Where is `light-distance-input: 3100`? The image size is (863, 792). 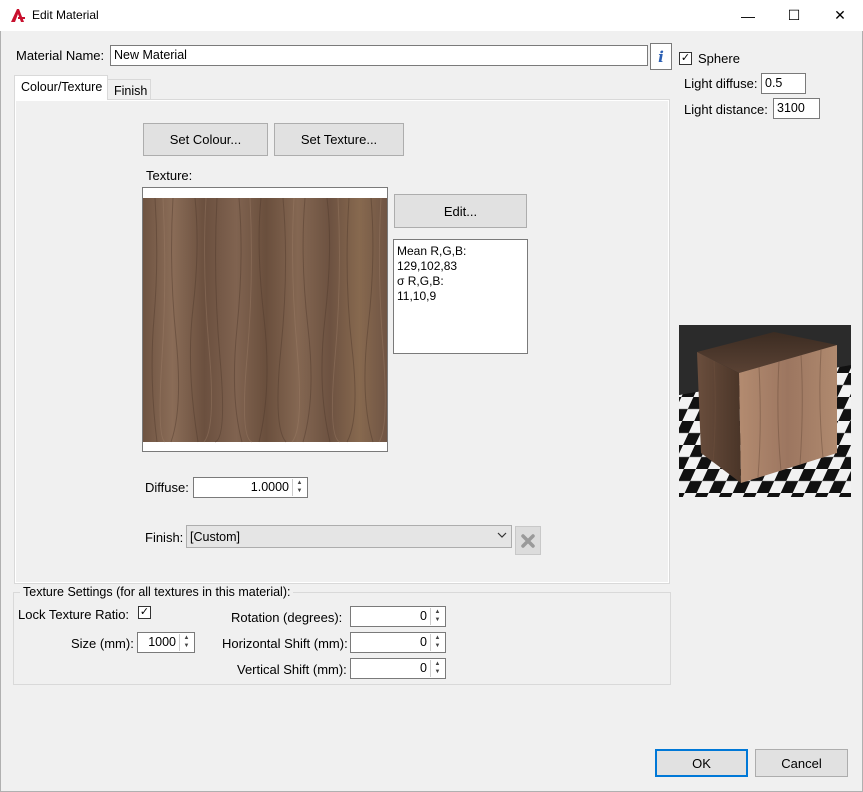
light-distance-input: 3100 is located at coordinates (796, 108).